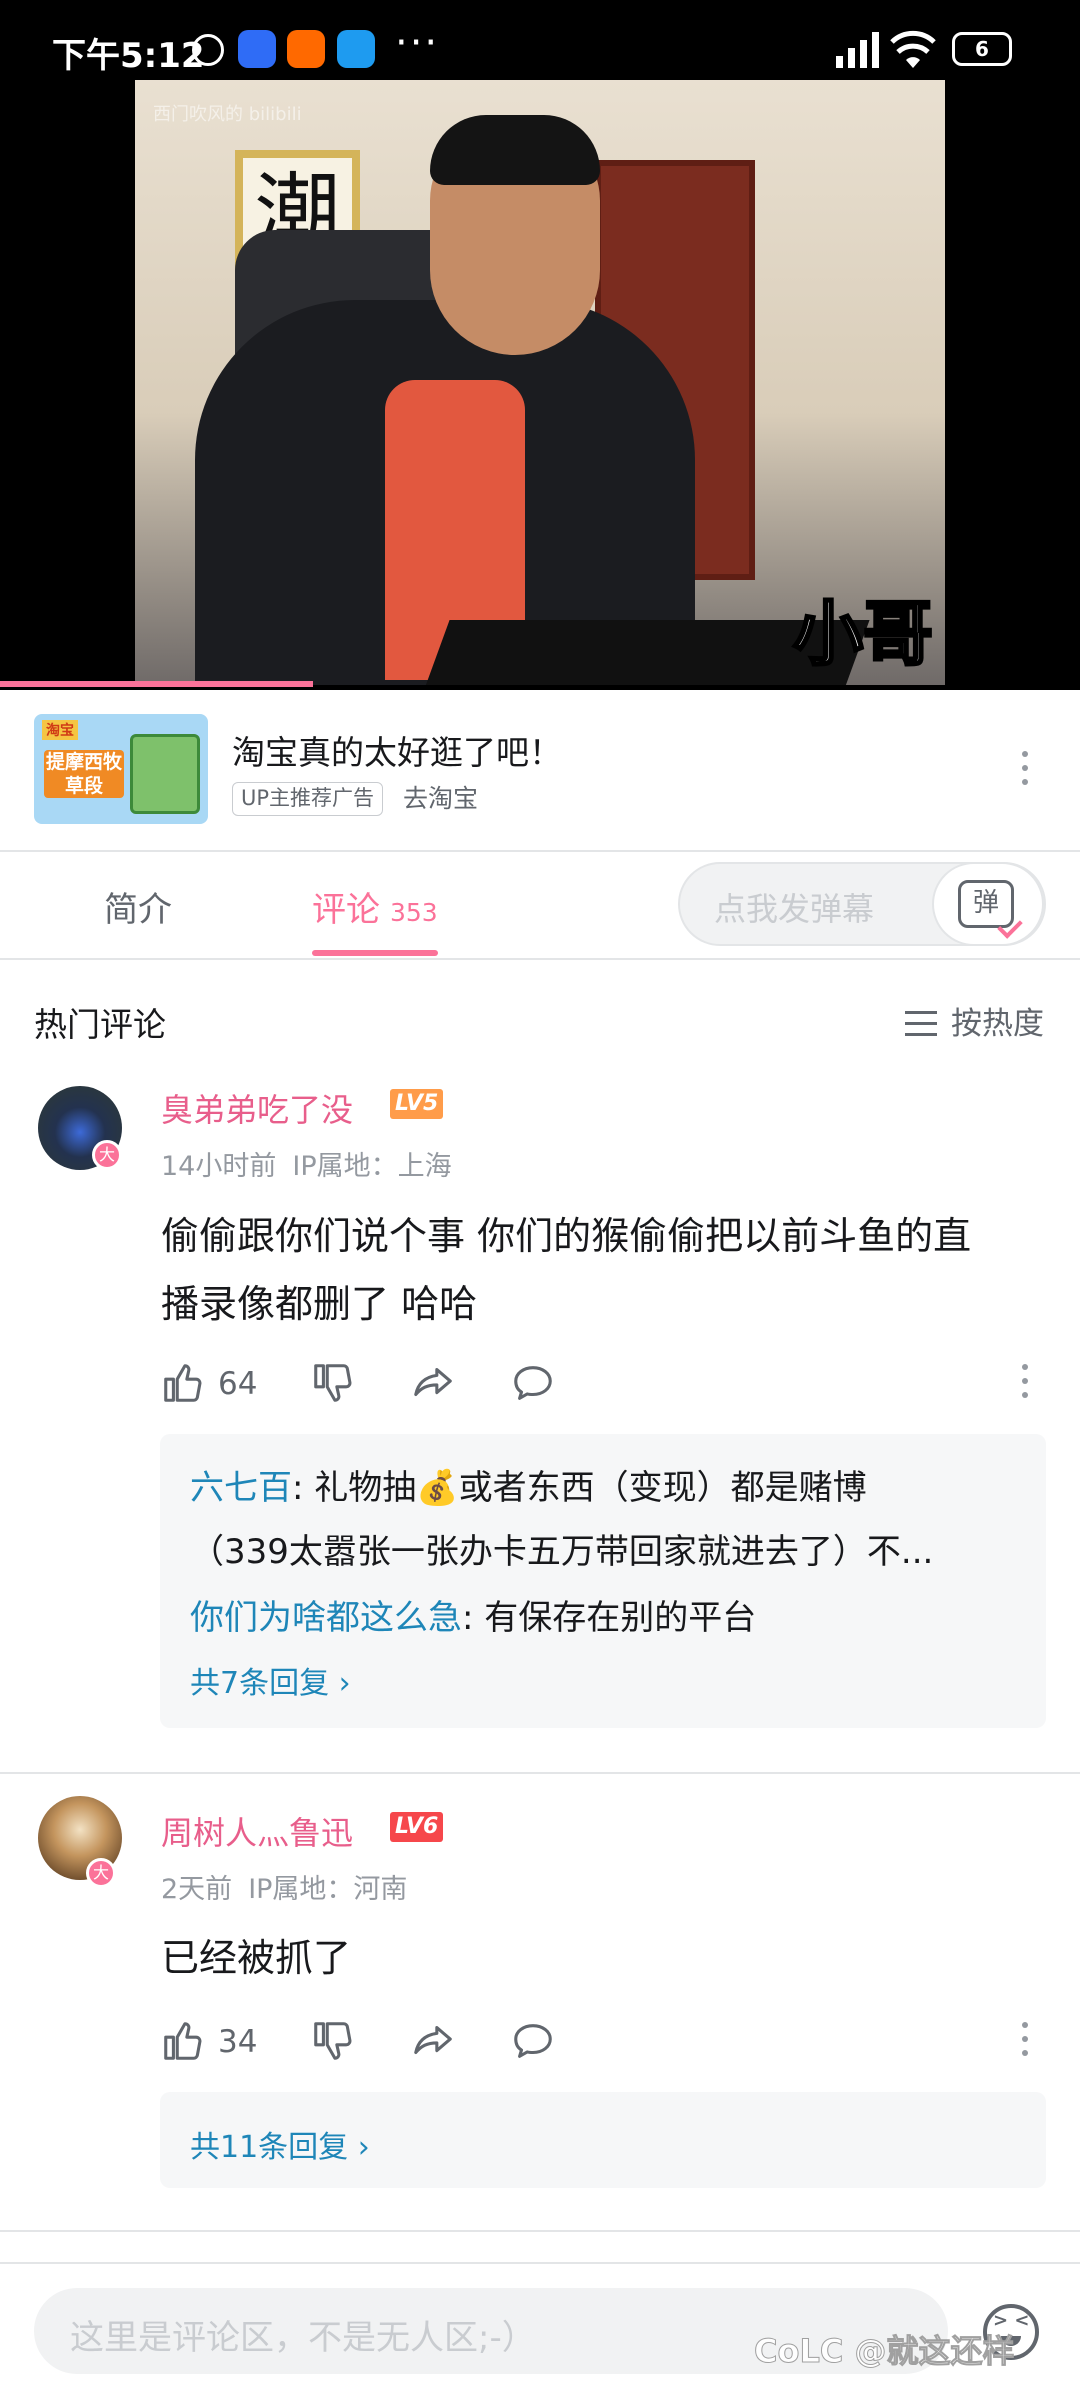 This screenshot has width=1080, height=2400. What do you see at coordinates (620, 1385) in the screenshot?
I see `comment-actions: 64` at bounding box center [620, 1385].